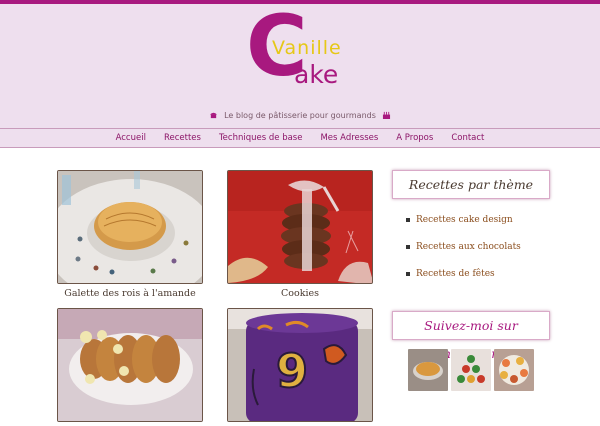 The width and height of the screenshot is (600, 426). I want to click on post-card-cake-design: 9, so click(300, 367).